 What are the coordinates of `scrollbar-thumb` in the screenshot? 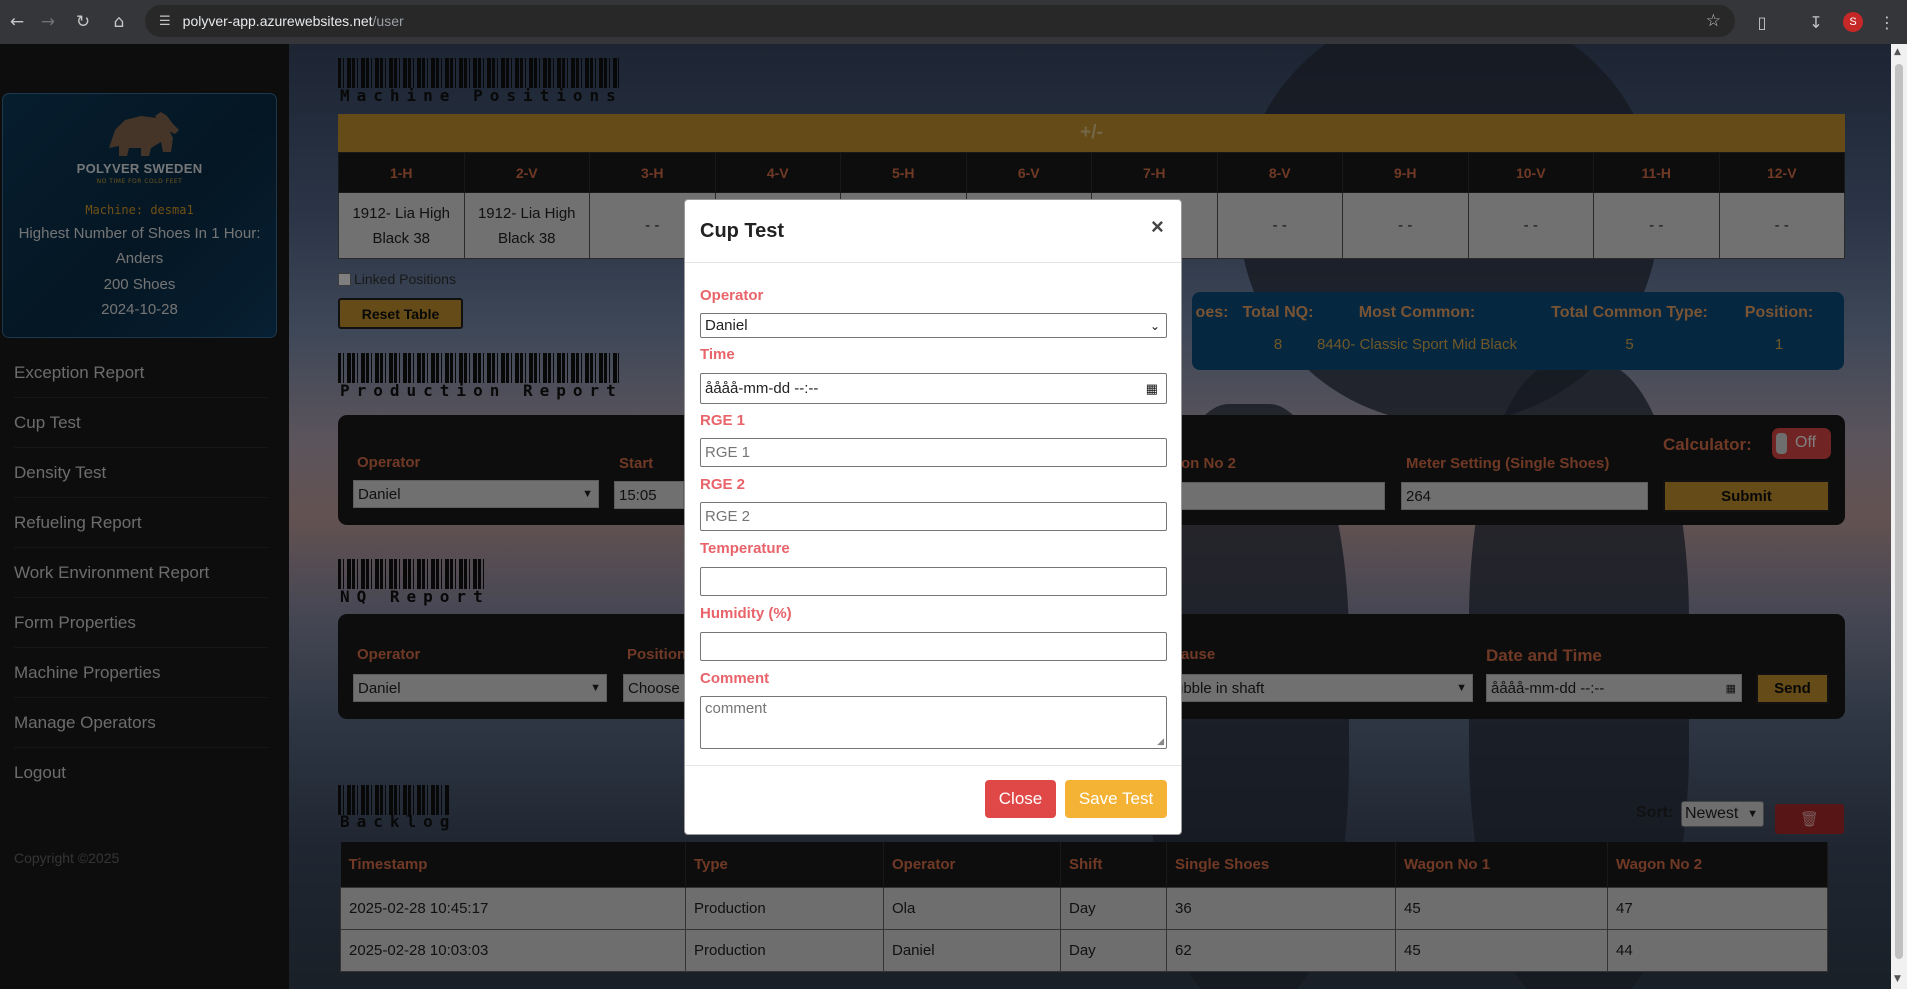 It's located at (1899, 511).